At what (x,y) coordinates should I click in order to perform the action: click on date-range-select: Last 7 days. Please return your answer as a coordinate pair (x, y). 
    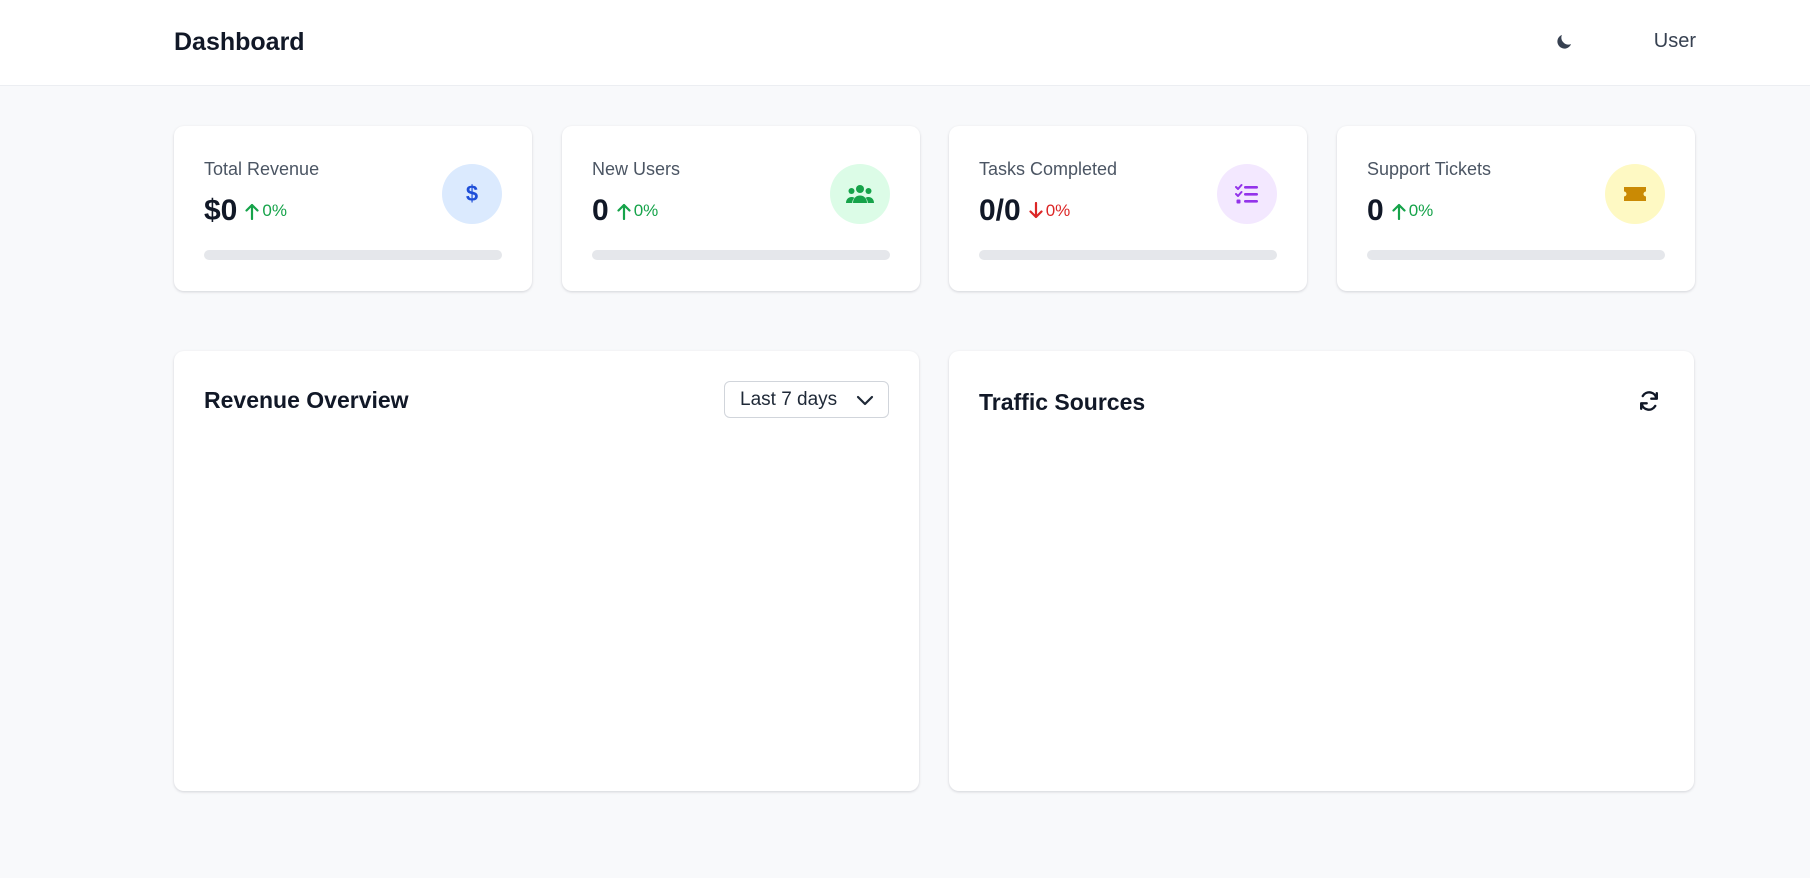
    Looking at the image, I should click on (806, 399).